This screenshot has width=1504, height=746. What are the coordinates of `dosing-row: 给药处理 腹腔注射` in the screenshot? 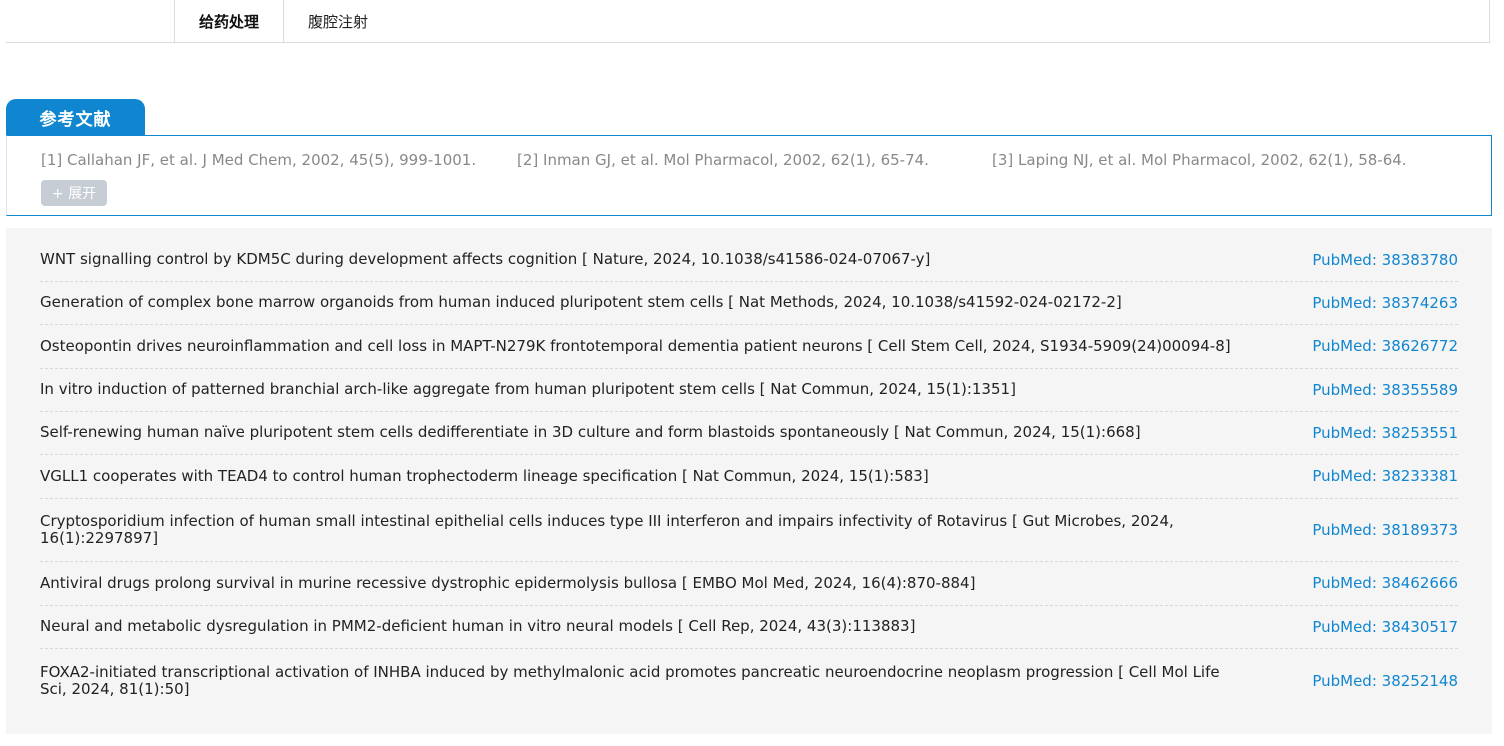 It's located at (271, 21).